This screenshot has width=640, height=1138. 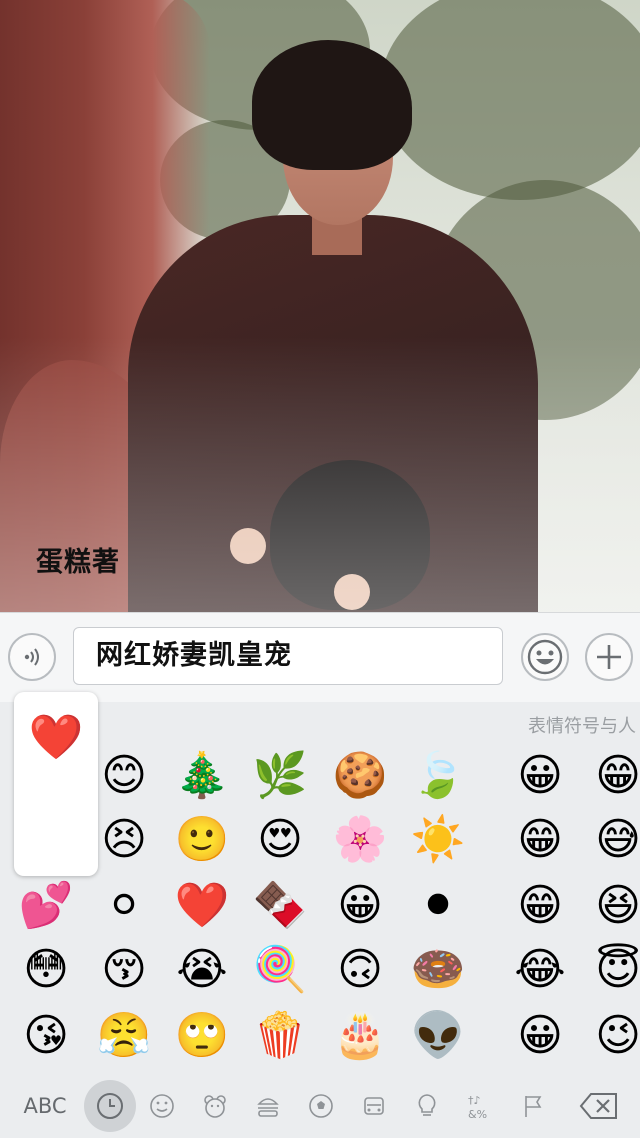 What do you see at coordinates (202, 970) in the screenshot?
I see `emoji-key: 😭` at bounding box center [202, 970].